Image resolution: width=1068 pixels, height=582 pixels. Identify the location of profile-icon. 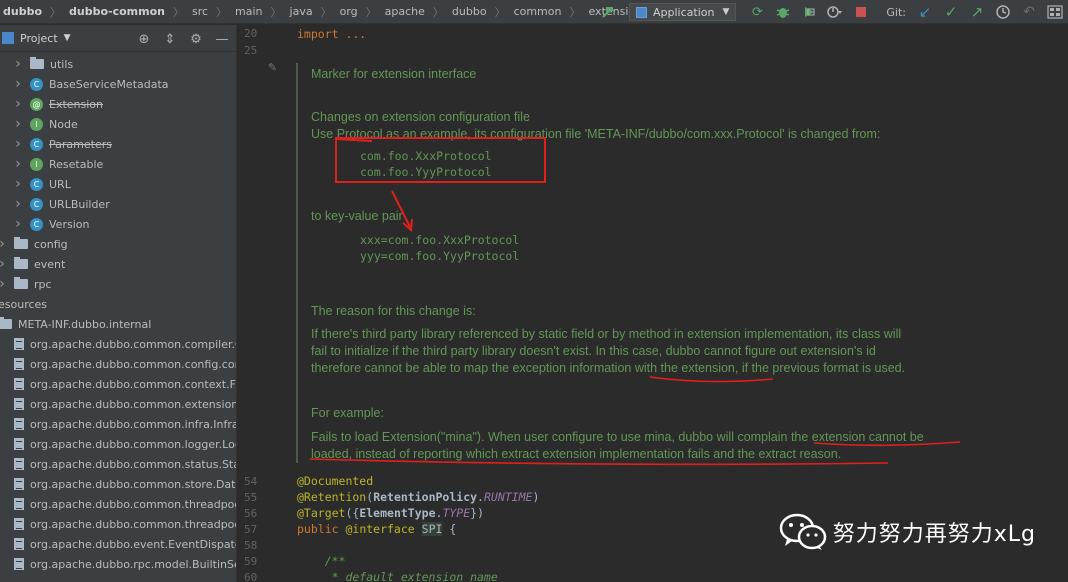
(835, 12).